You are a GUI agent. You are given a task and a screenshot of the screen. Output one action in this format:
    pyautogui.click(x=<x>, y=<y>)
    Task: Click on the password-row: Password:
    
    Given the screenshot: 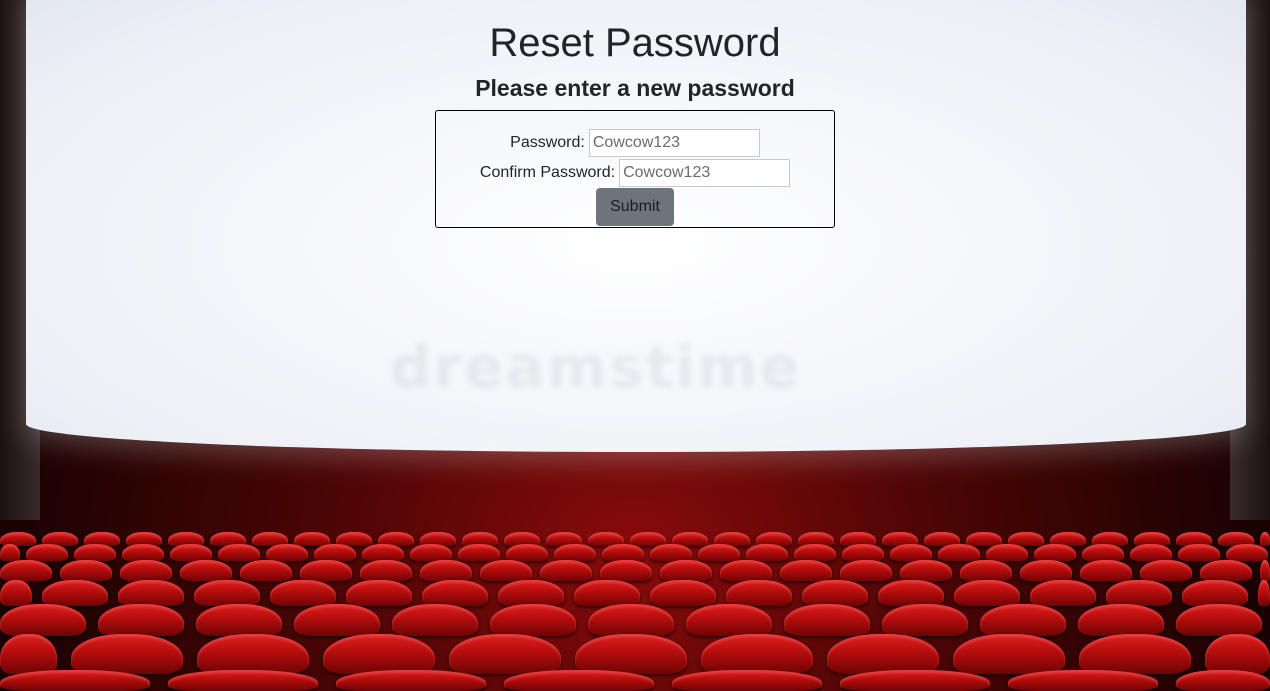 What is the action you would take?
    pyautogui.click(x=635, y=143)
    